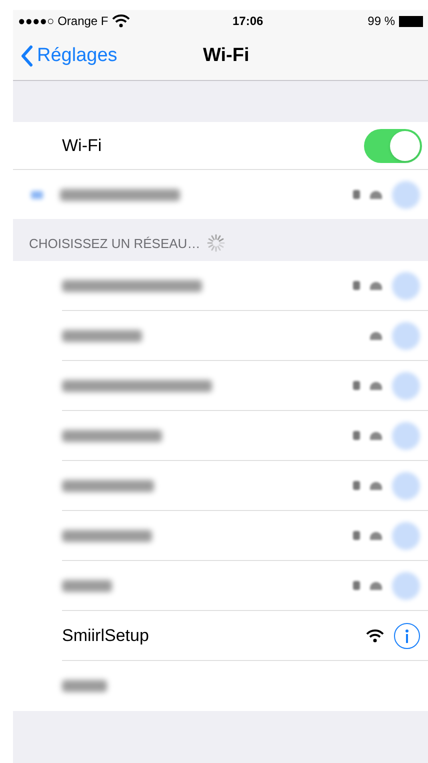 The height and width of the screenshot is (763, 428). Describe the element at coordinates (27, 56) in the screenshot. I see `chevron-left-icon` at that location.